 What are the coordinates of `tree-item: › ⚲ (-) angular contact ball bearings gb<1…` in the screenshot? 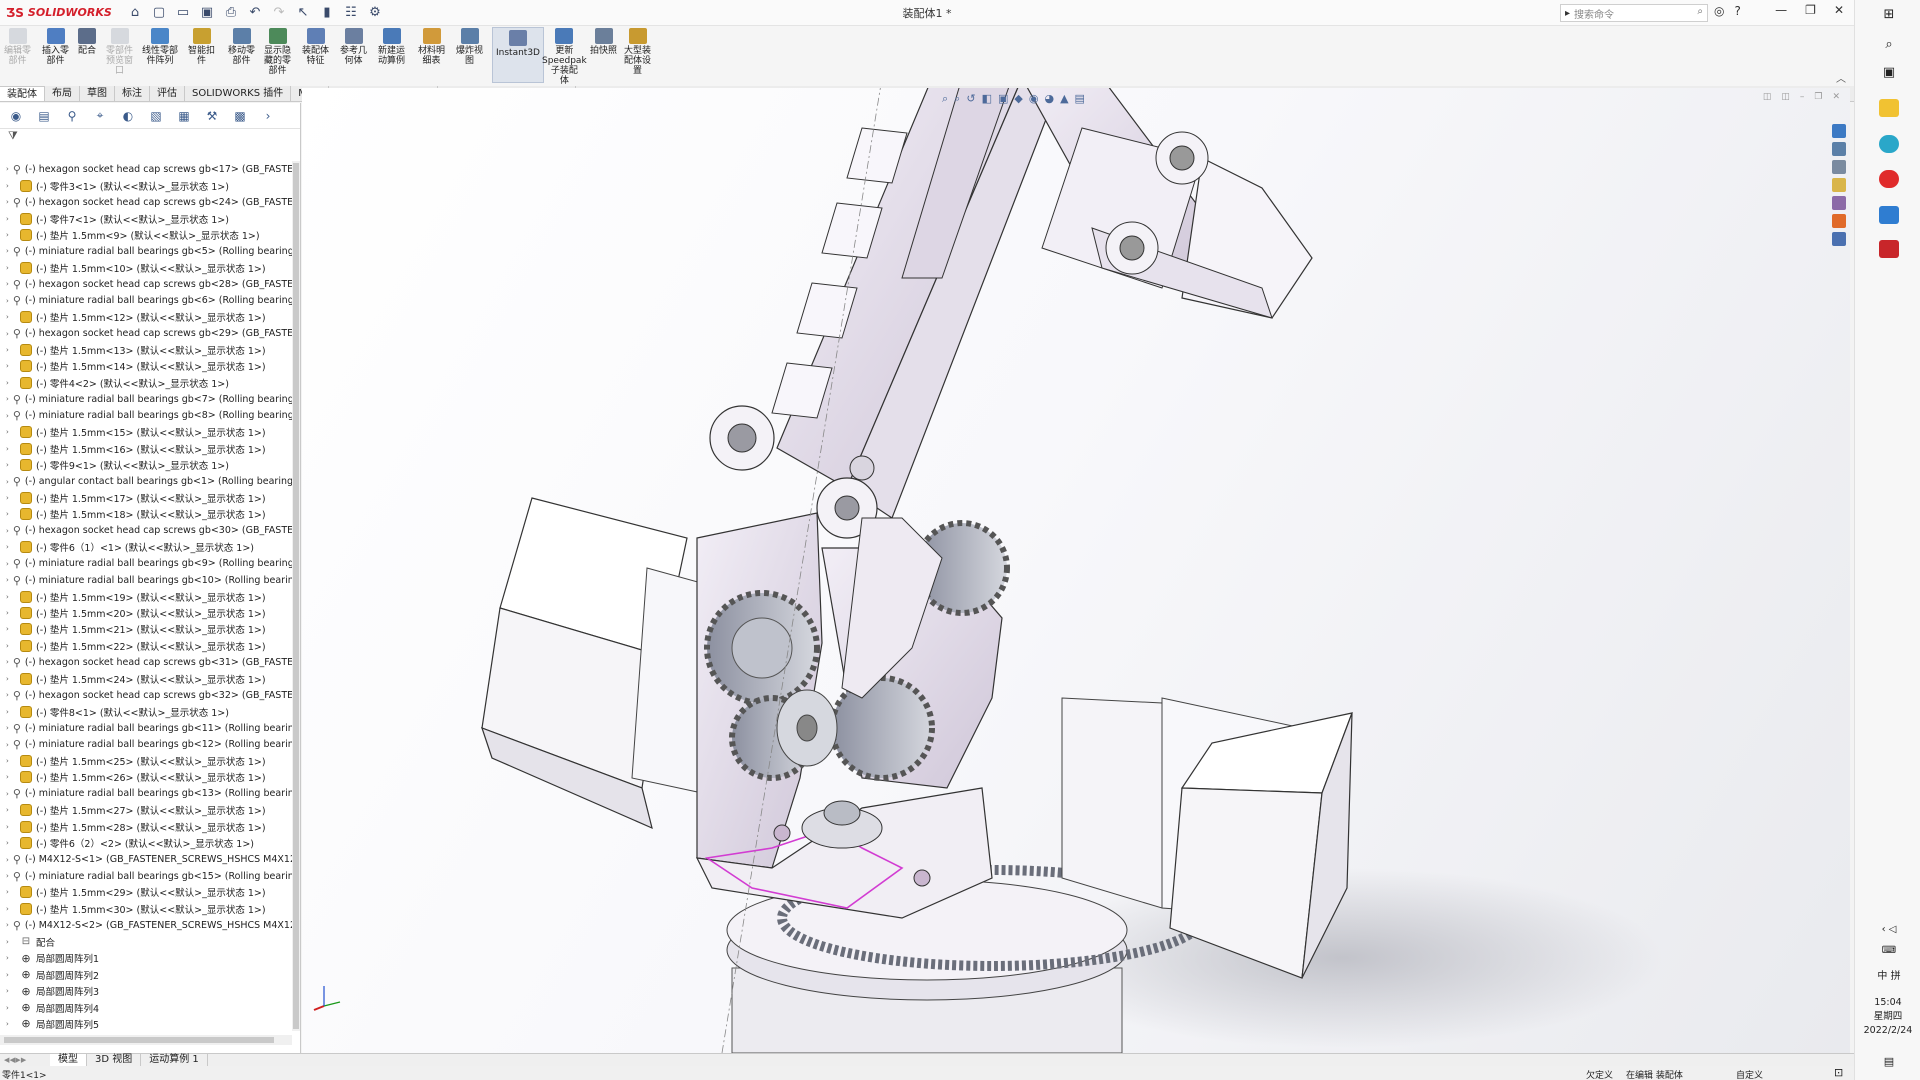 It's located at (146, 481).